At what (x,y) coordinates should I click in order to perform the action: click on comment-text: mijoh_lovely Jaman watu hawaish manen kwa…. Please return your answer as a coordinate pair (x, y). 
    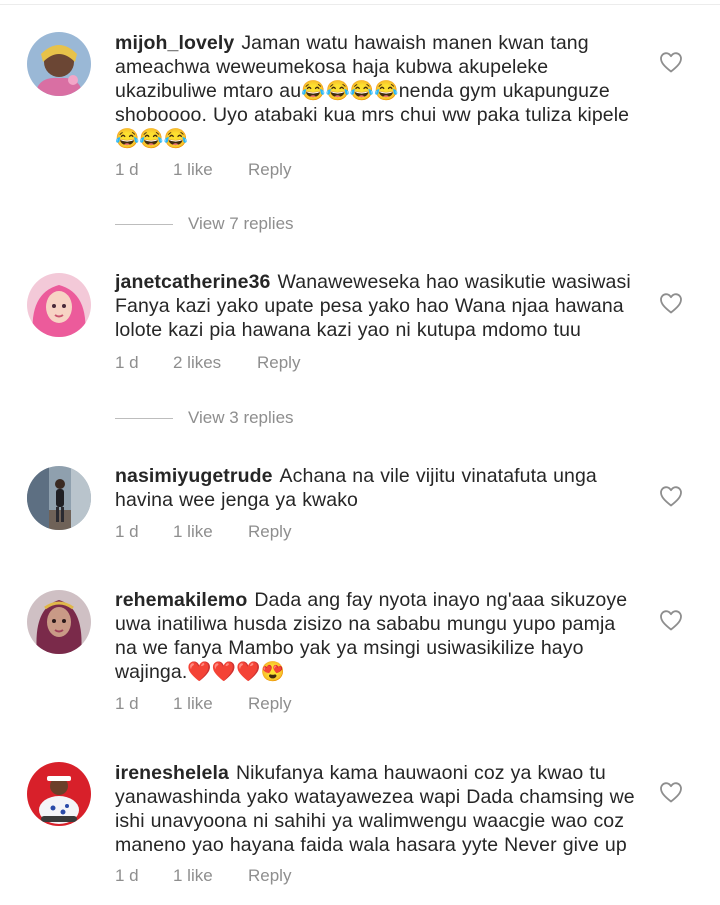
    Looking at the image, I should click on (372, 91).